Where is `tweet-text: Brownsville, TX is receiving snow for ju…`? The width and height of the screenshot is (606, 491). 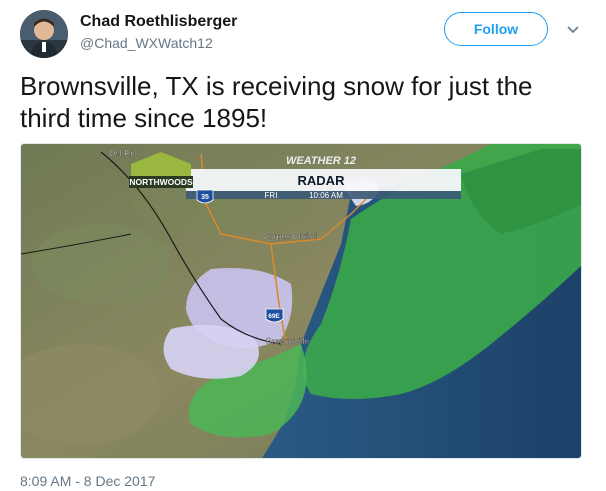 tweet-text: Brownsville, TX is receiving snow for ju… is located at coordinates (276, 102).